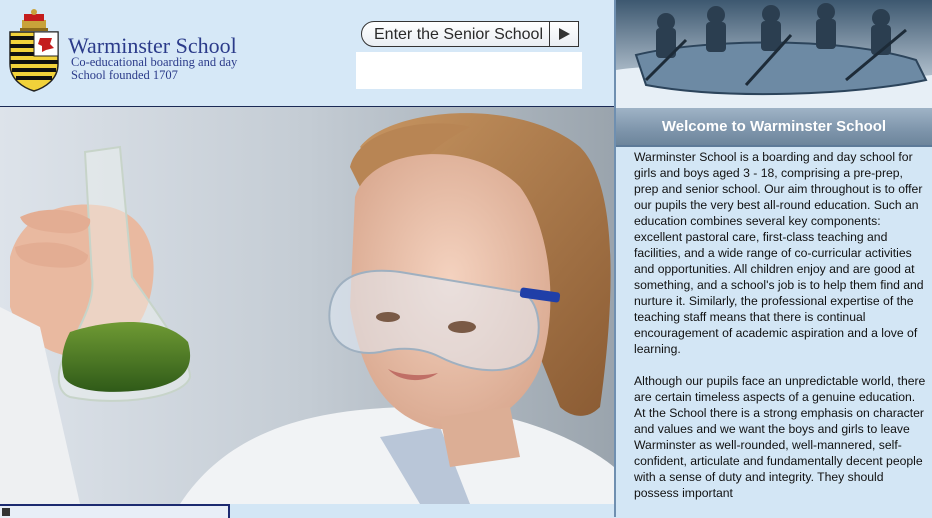 Image resolution: width=932 pixels, height=518 pixels. What do you see at coordinates (469, 70) in the screenshot?
I see `blank-banner-area` at bounding box center [469, 70].